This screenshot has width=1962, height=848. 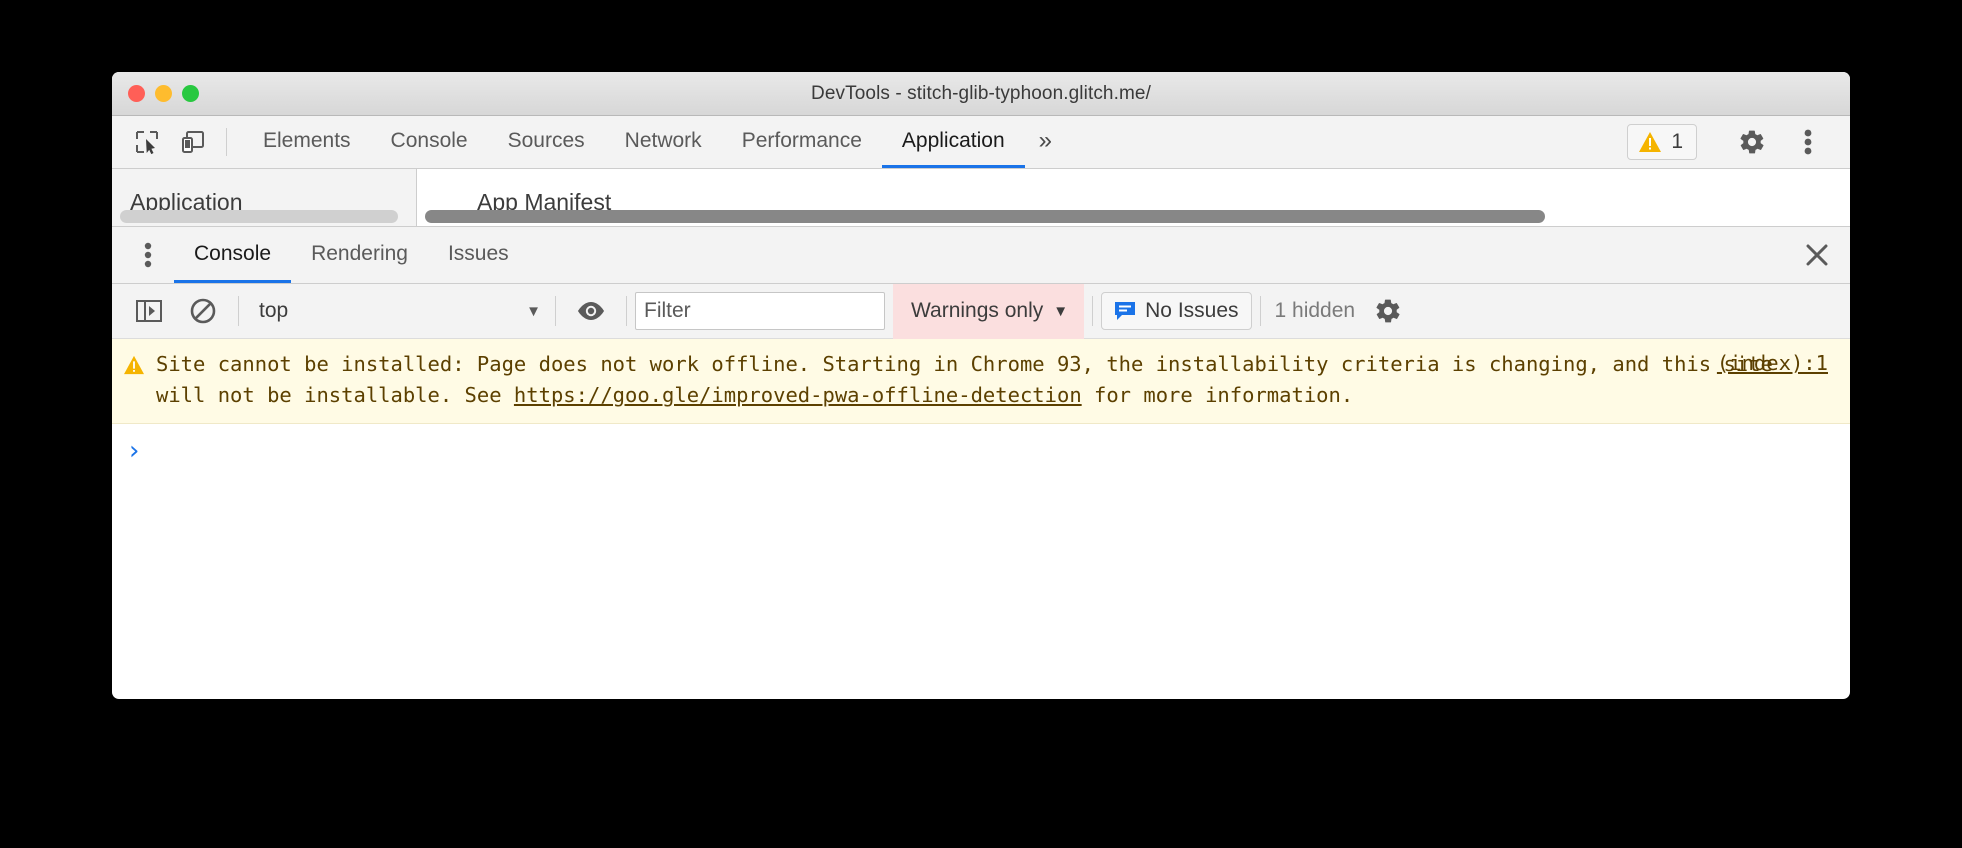 What do you see at coordinates (1772, 363) in the screenshot?
I see `console-message-source-link: (index):1` at bounding box center [1772, 363].